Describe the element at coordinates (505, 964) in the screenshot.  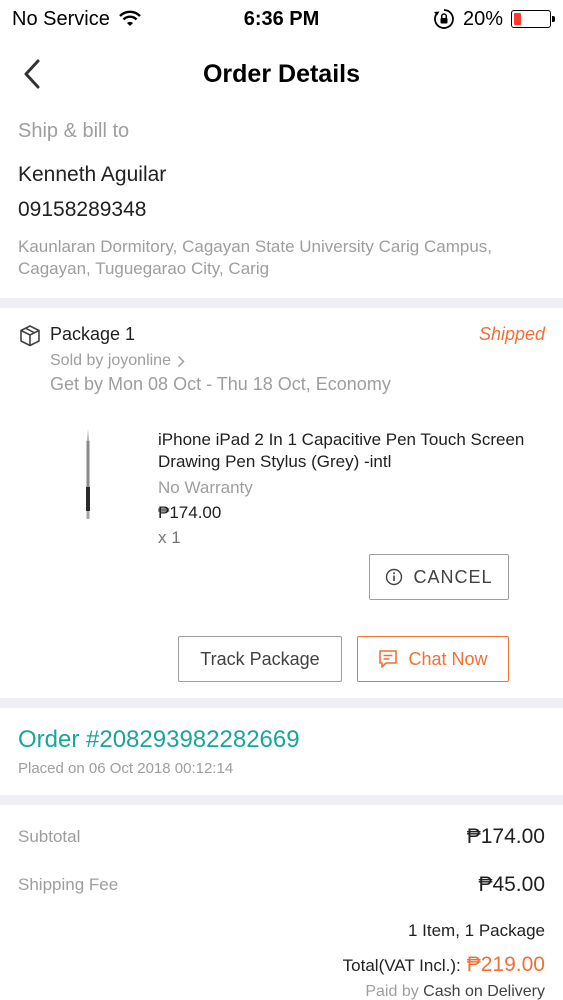
I see `total-value: ₱219.00` at that location.